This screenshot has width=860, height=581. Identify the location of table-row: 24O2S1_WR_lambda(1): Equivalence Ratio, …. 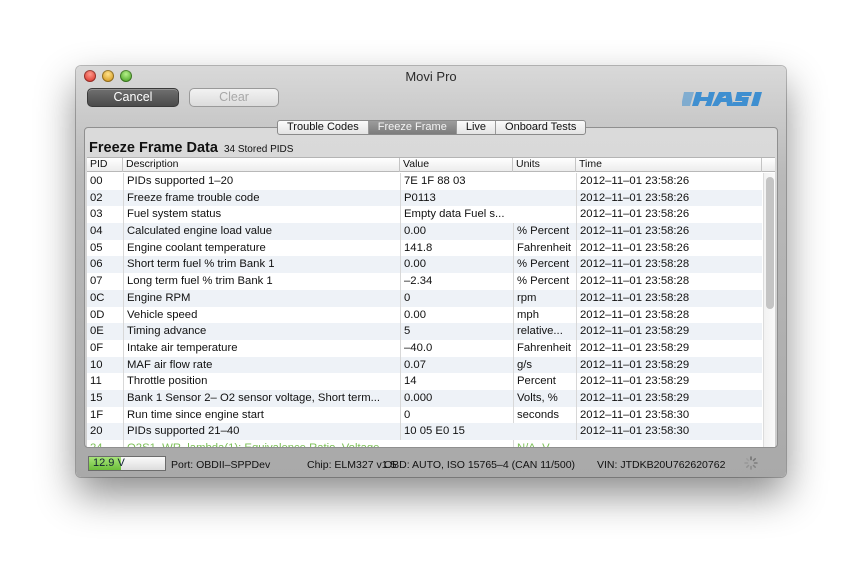
(424, 443).